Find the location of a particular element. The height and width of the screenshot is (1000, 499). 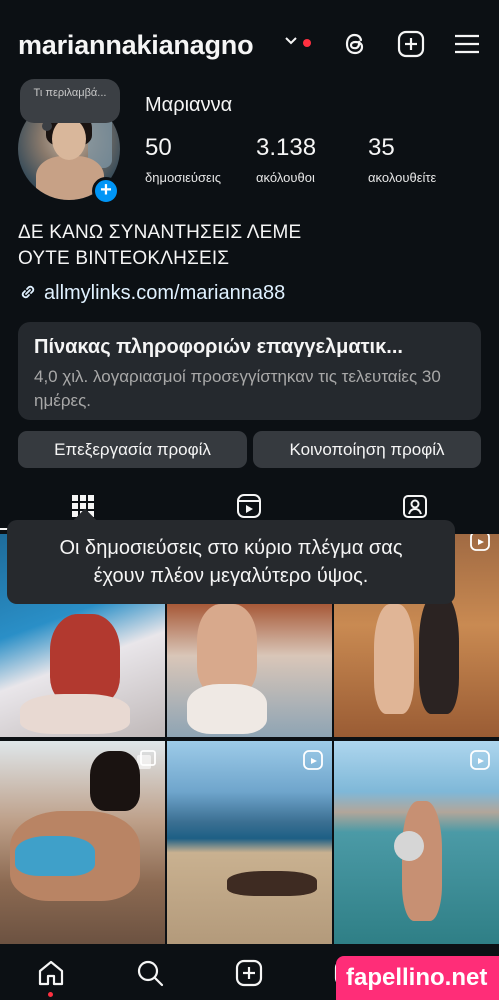

stat-followers: 3.138 ακόλουθοι is located at coordinates (286, 159).